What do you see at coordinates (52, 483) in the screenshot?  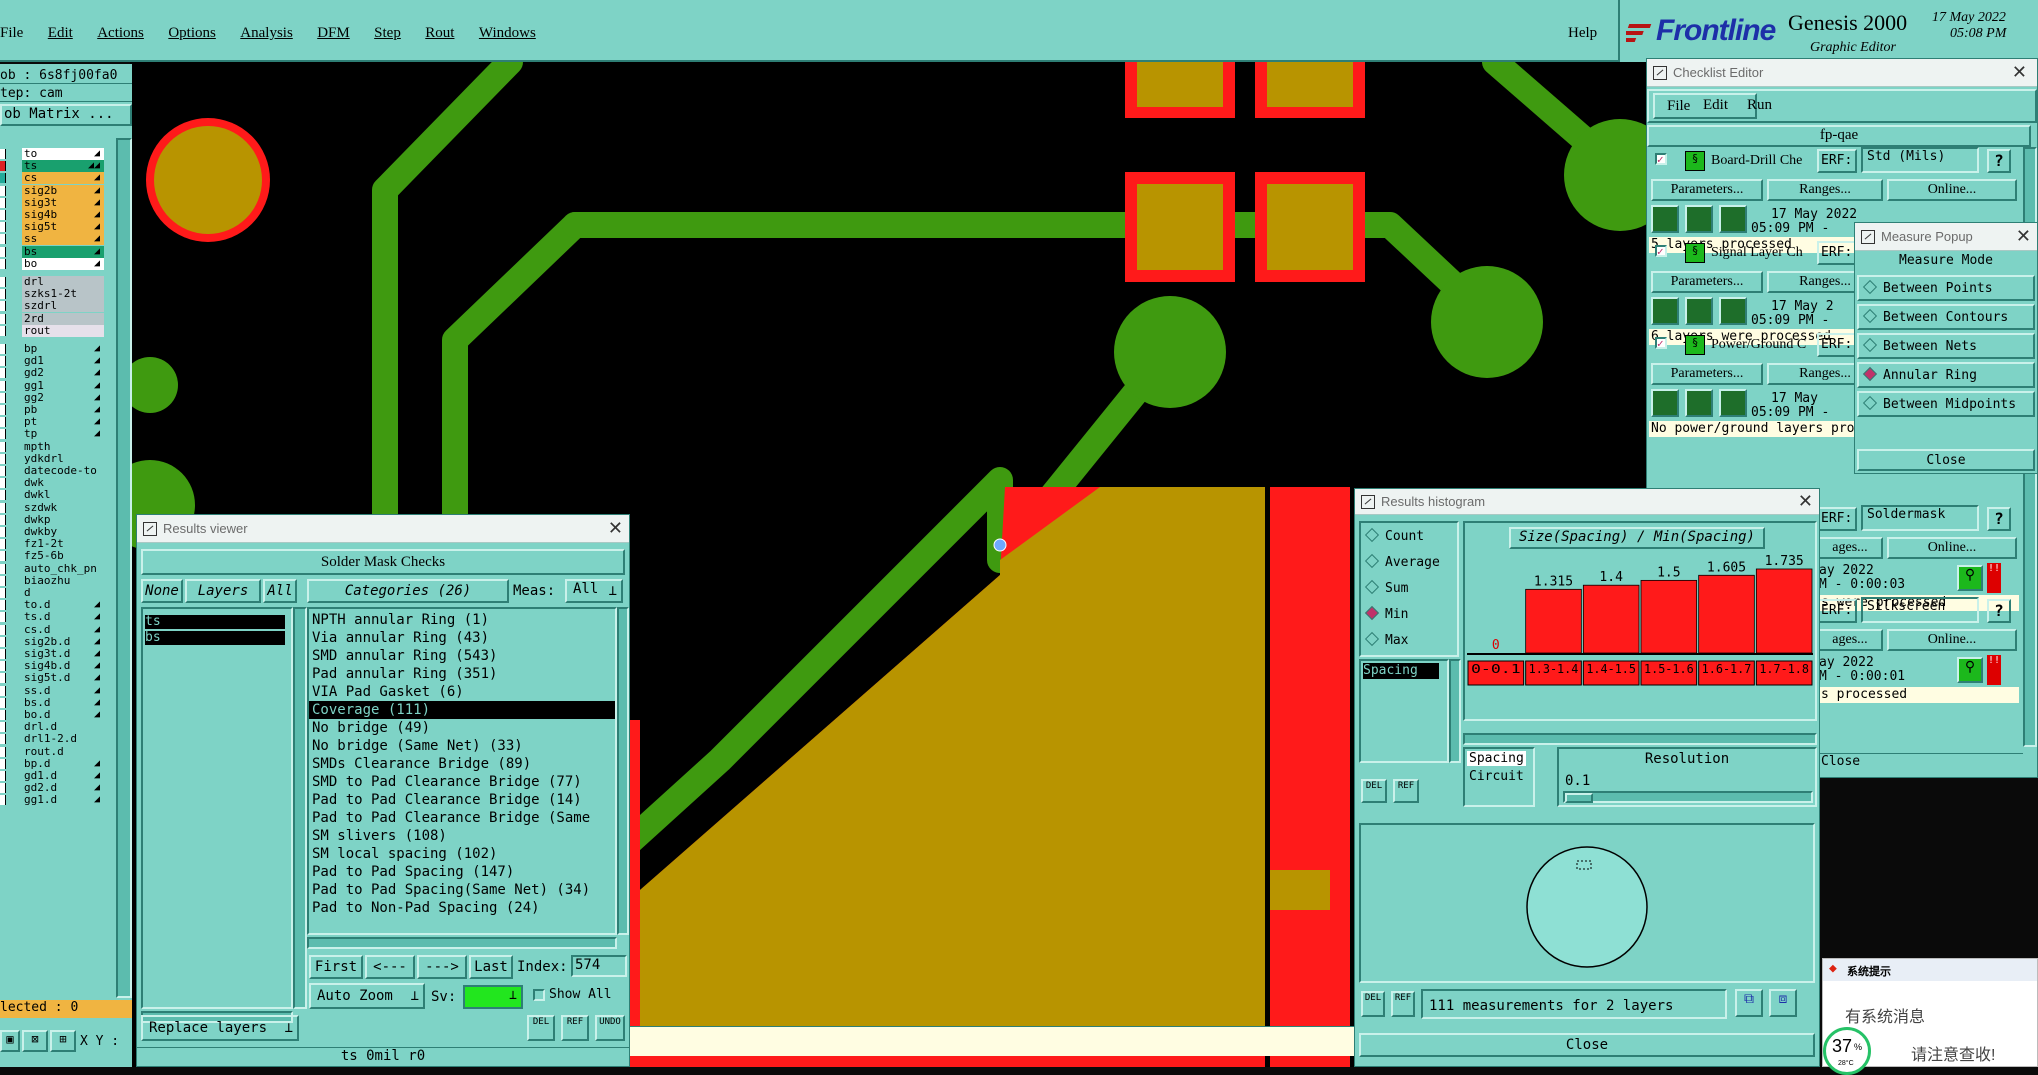 I see `layer-row: dwk` at bounding box center [52, 483].